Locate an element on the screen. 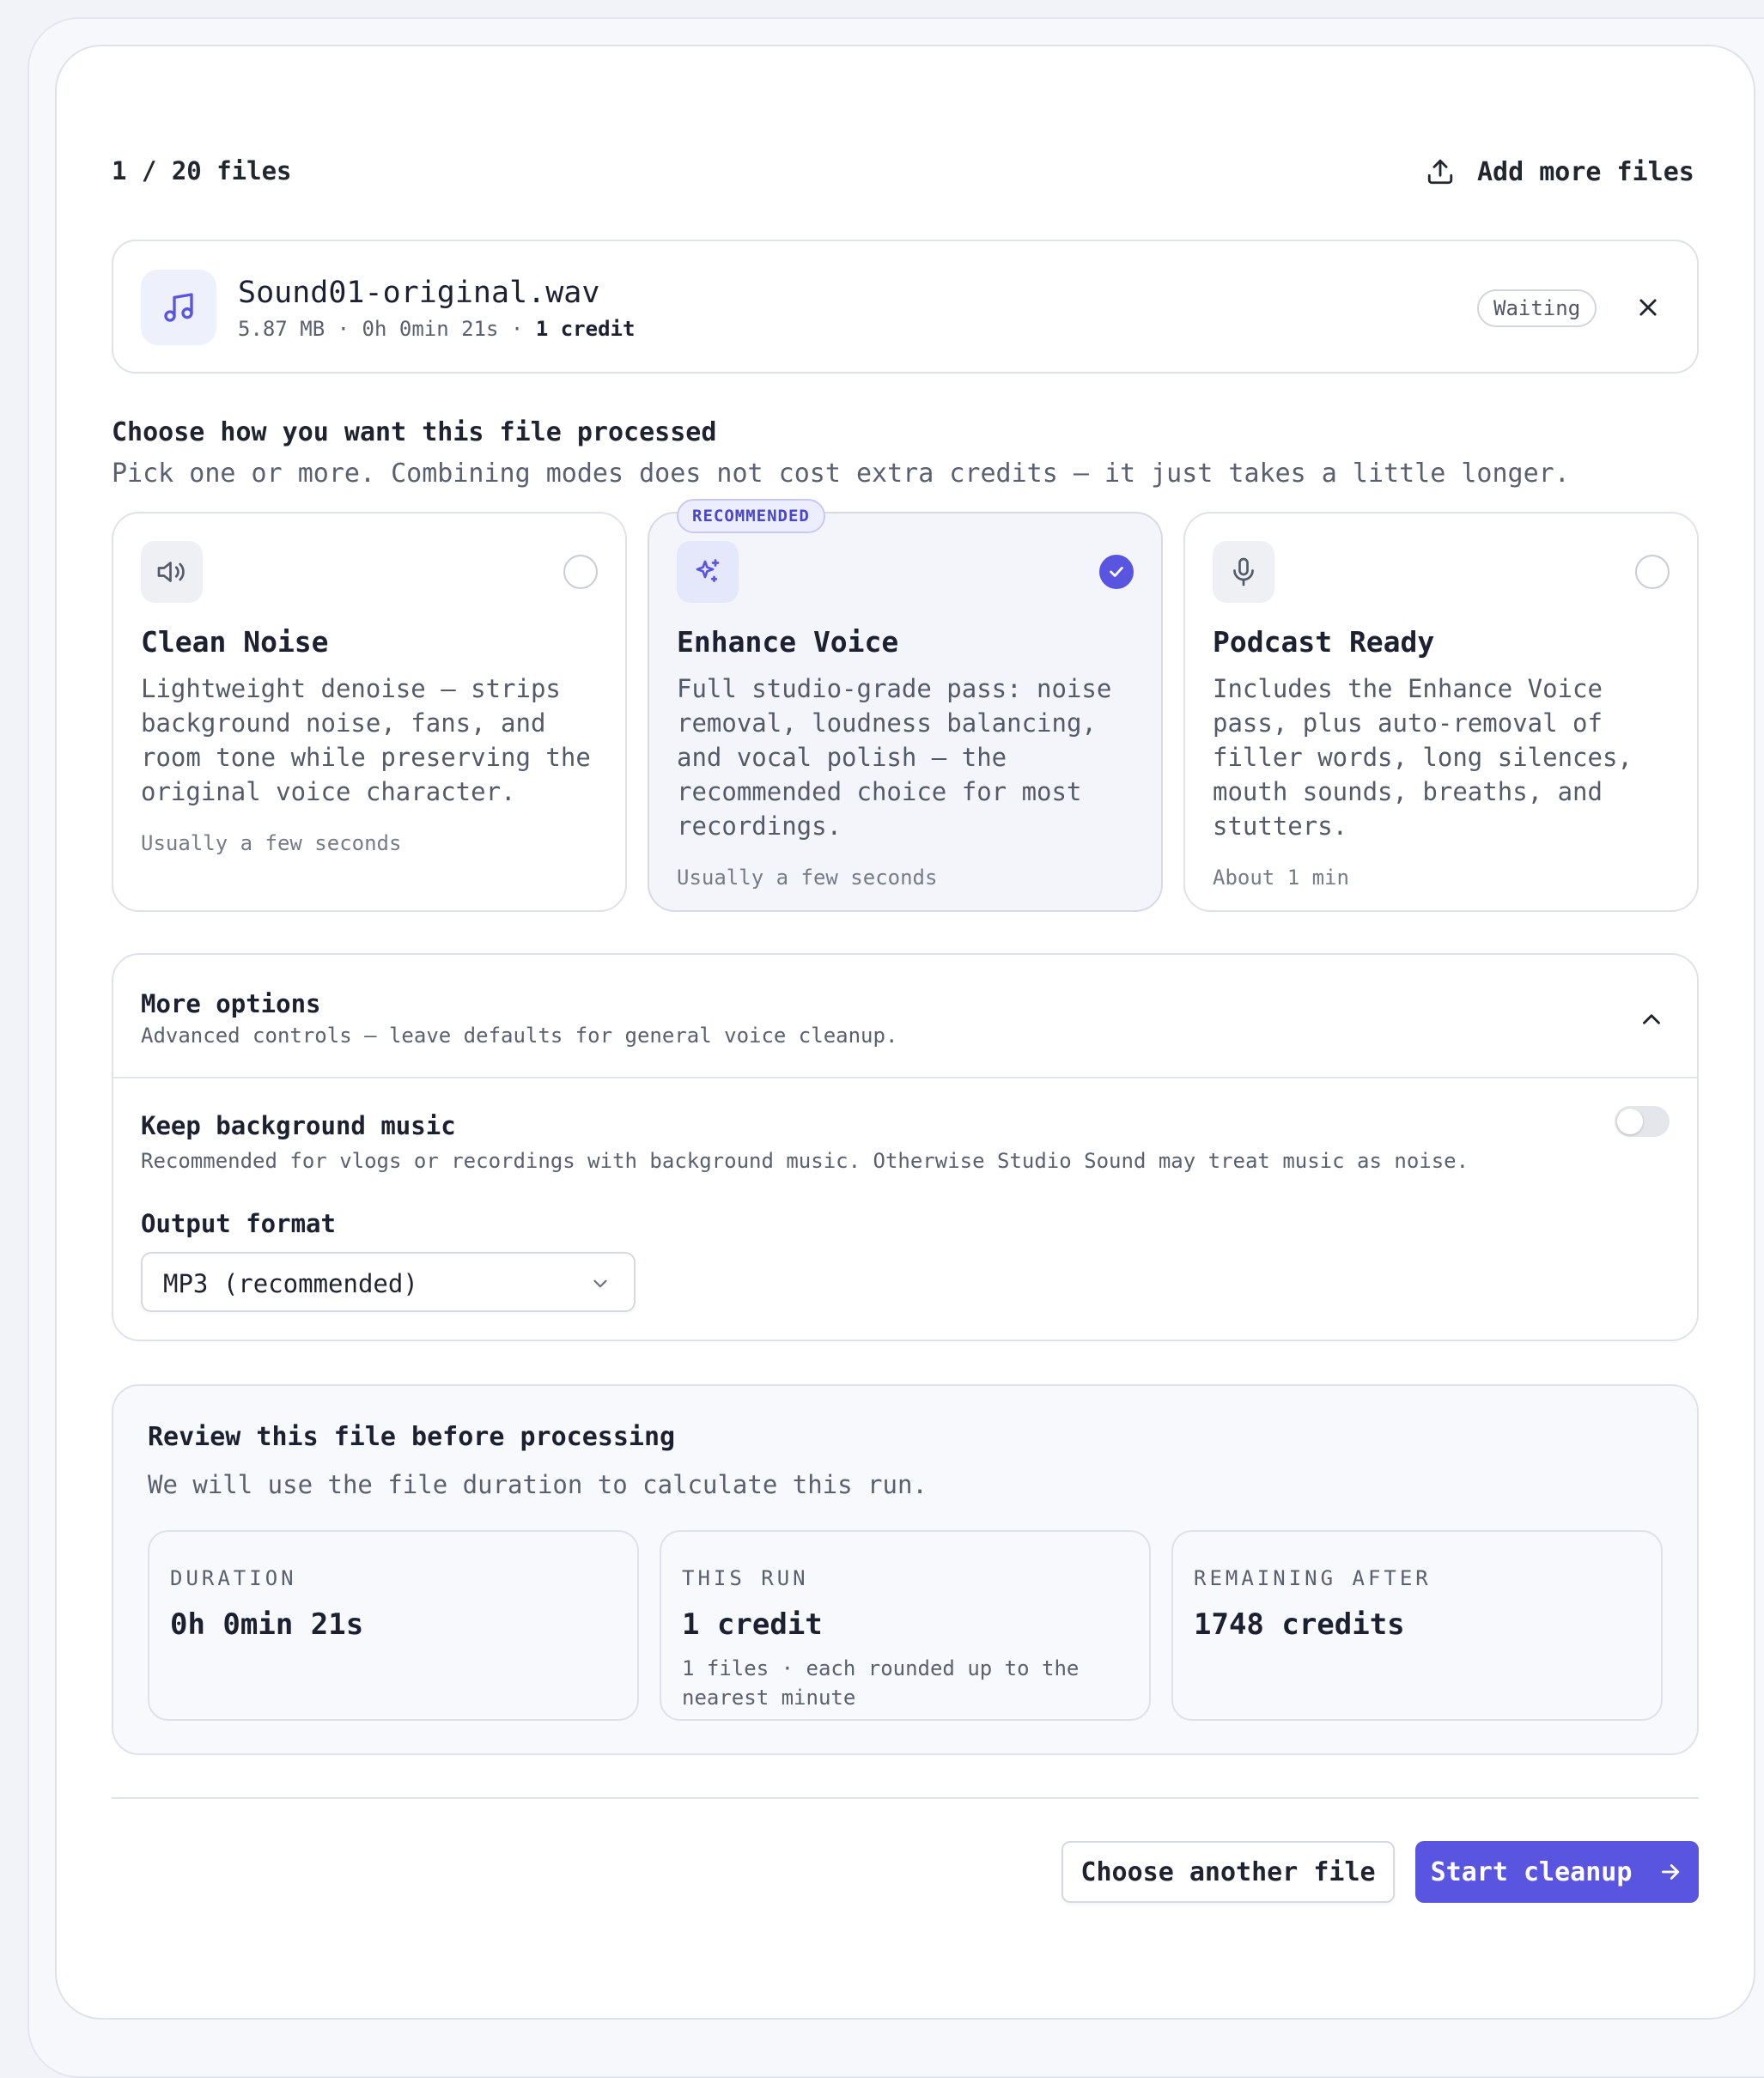 The width and height of the screenshot is (1764, 2078). start-cleanup-button: Start cleanup is located at coordinates (1557, 1872).